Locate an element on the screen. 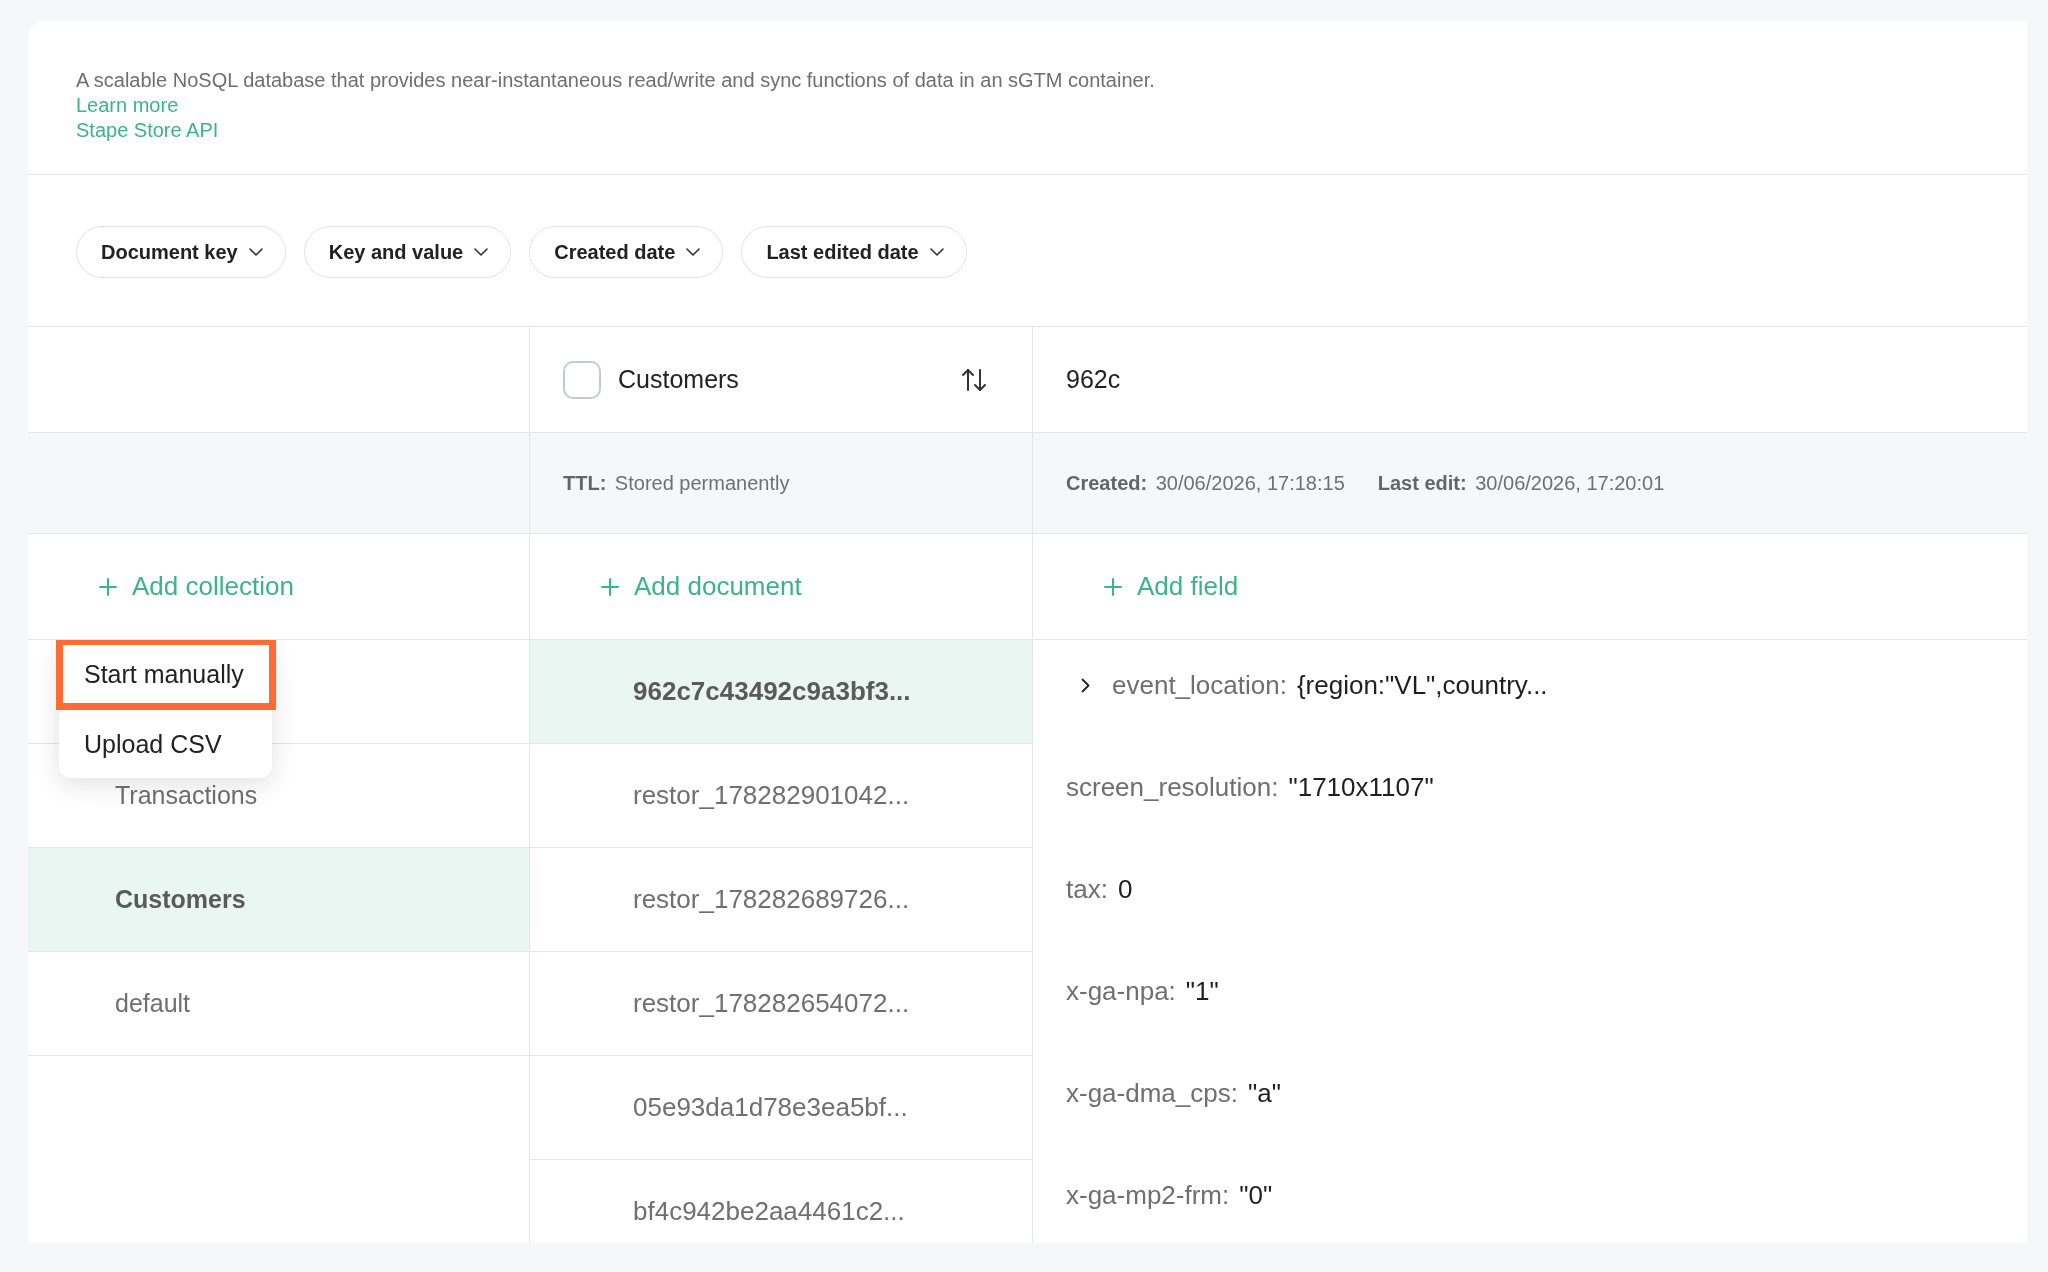 Image resolution: width=2048 pixels, height=1272 pixels. checkbox is located at coordinates (582, 379).